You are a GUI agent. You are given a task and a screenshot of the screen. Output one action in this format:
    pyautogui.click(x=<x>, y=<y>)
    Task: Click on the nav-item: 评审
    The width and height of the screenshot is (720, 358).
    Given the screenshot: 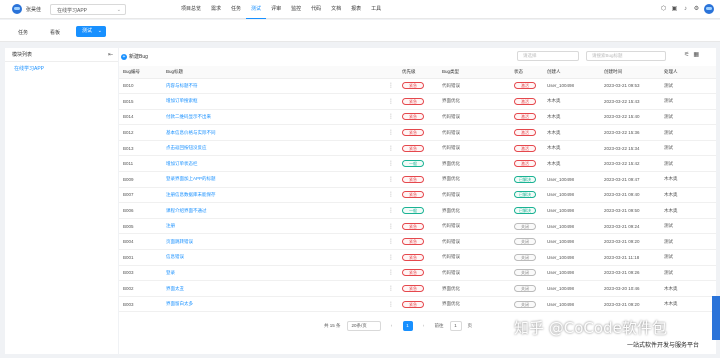 What is the action you would take?
    pyautogui.click(x=276, y=9)
    